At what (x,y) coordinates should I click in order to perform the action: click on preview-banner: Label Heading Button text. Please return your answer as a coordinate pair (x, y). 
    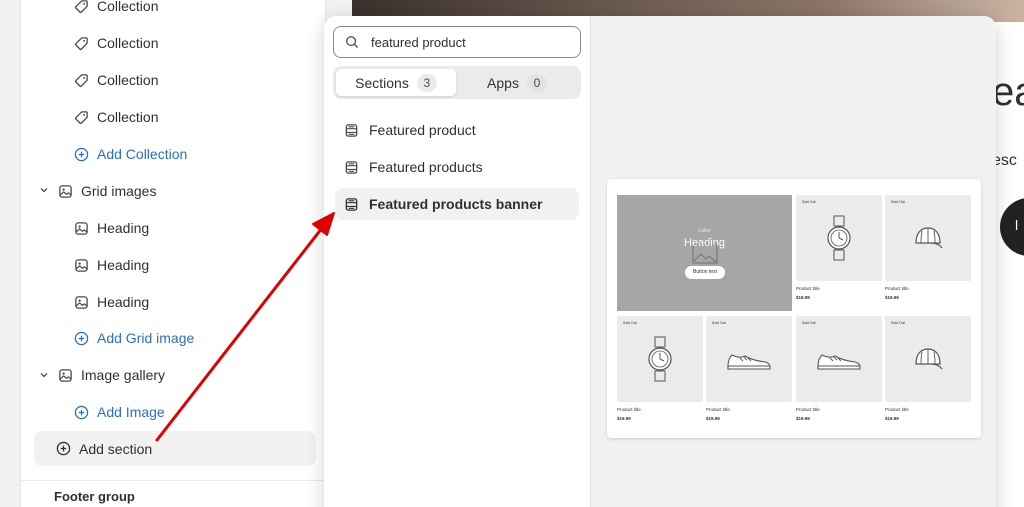
    Looking at the image, I should click on (704, 253).